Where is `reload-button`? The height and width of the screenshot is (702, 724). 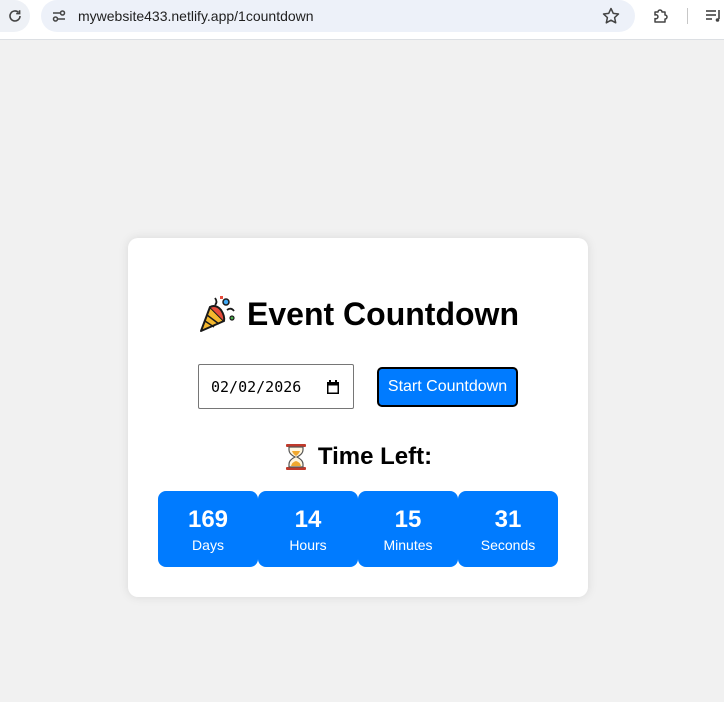 reload-button is located at coordinates (15, 16).